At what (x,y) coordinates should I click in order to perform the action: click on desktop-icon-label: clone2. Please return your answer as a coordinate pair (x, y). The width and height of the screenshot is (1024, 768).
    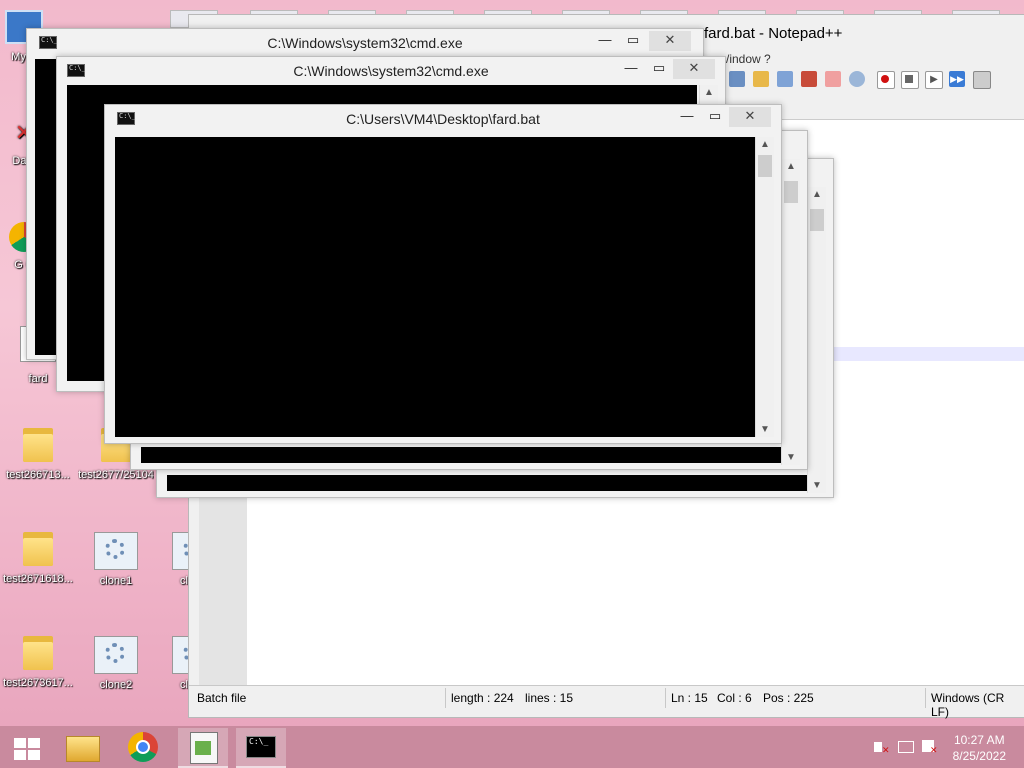
    Looking at the image, I should click on (116, 685).